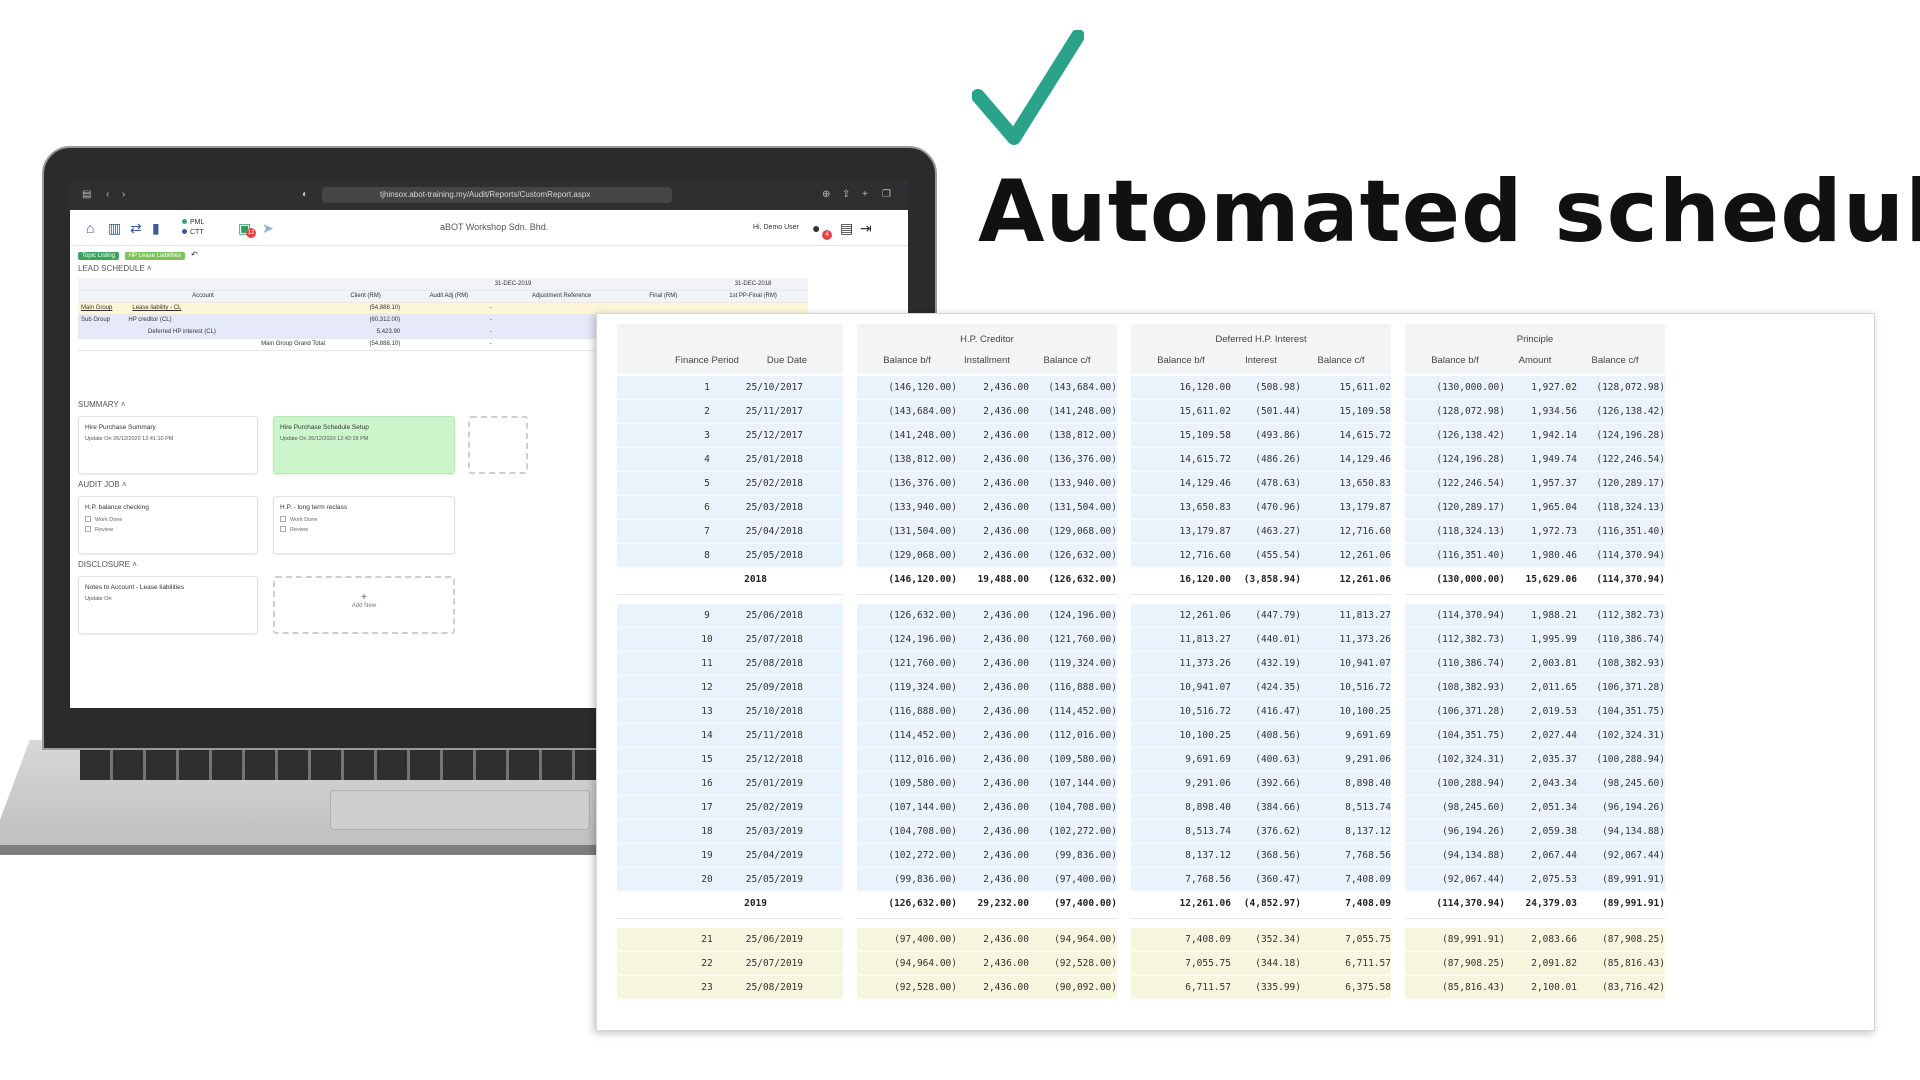 This screenshot has height=1080, width=1920. I want to click on table-cell: (94,134.88), so click(1633, 831).